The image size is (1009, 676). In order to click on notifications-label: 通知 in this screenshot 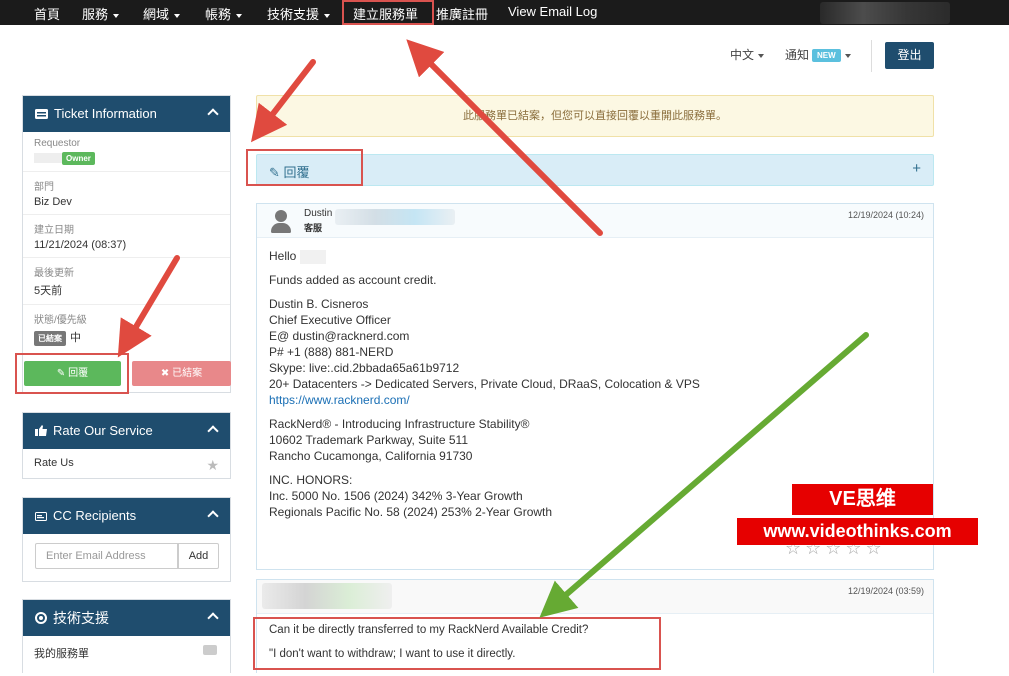, I will do `click(797, 55)`.